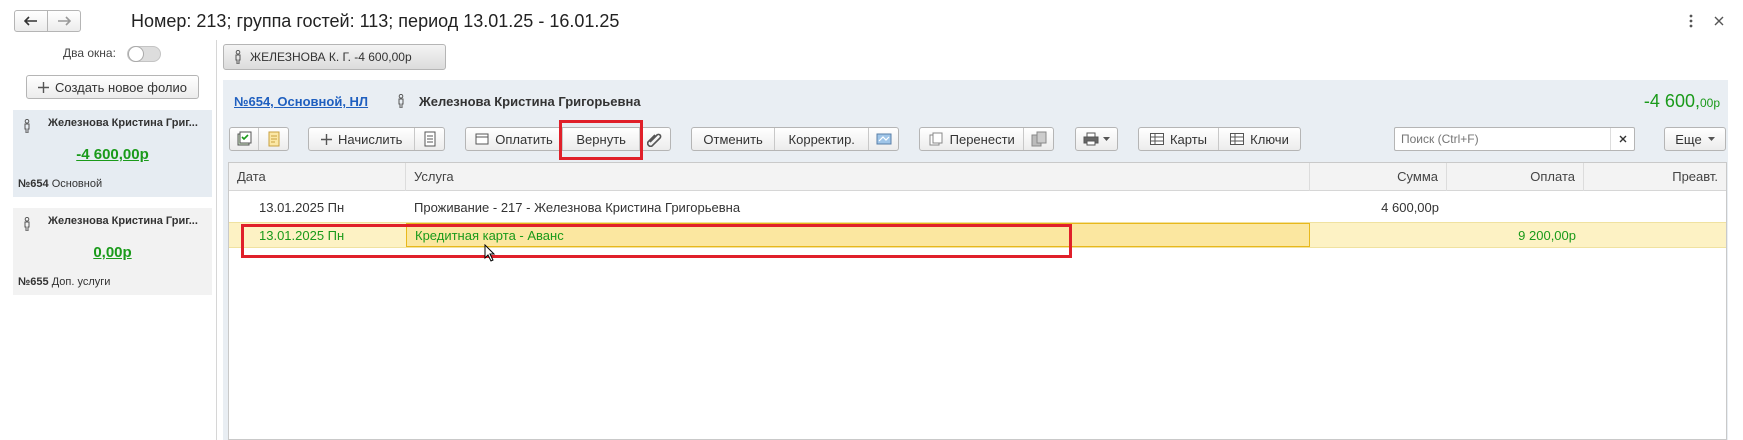 Image resolution: width=1743 pixels, height=440 pixels. I want to click on refund-button: Вернуть, so click(602, 139).